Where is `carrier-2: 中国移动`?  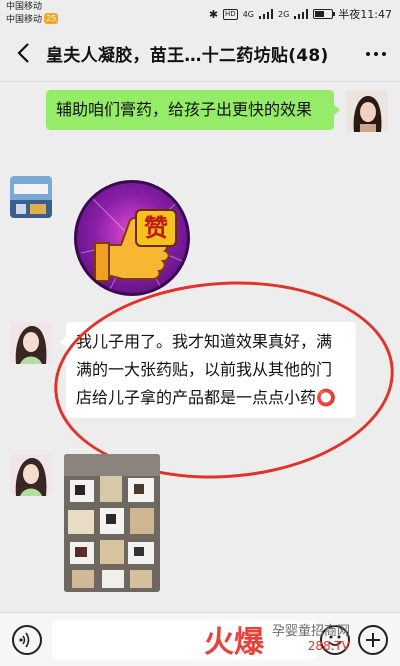 carrier-2: 中国移动 is located at coordinates (24, 20).